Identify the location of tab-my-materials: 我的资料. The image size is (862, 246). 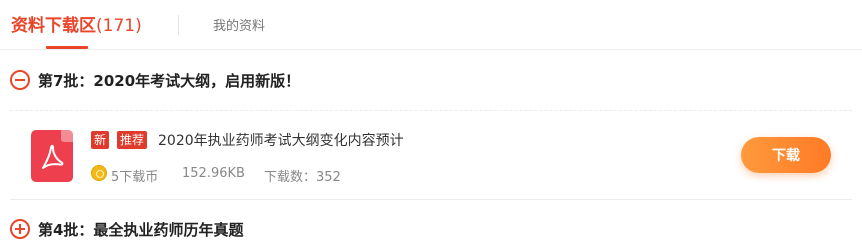
(239, 24).